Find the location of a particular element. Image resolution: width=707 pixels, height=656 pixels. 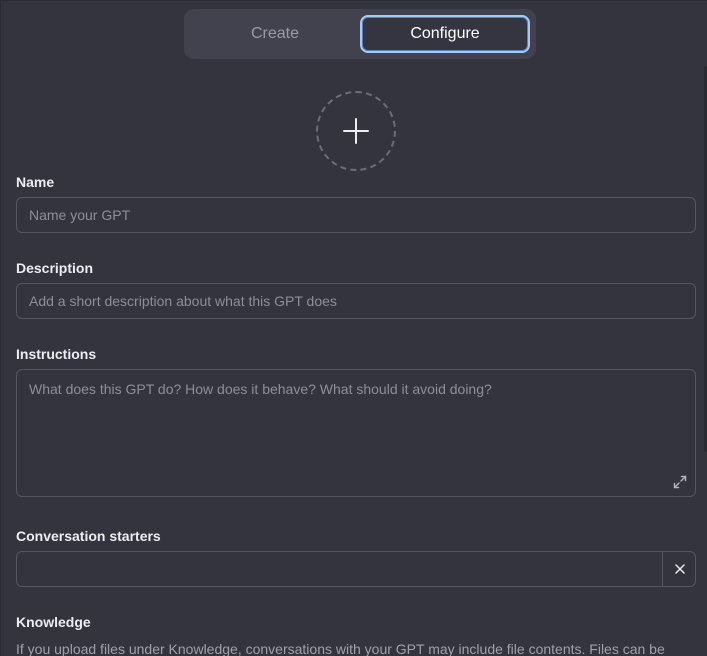

top-divider is located at coordinates (353, 0).